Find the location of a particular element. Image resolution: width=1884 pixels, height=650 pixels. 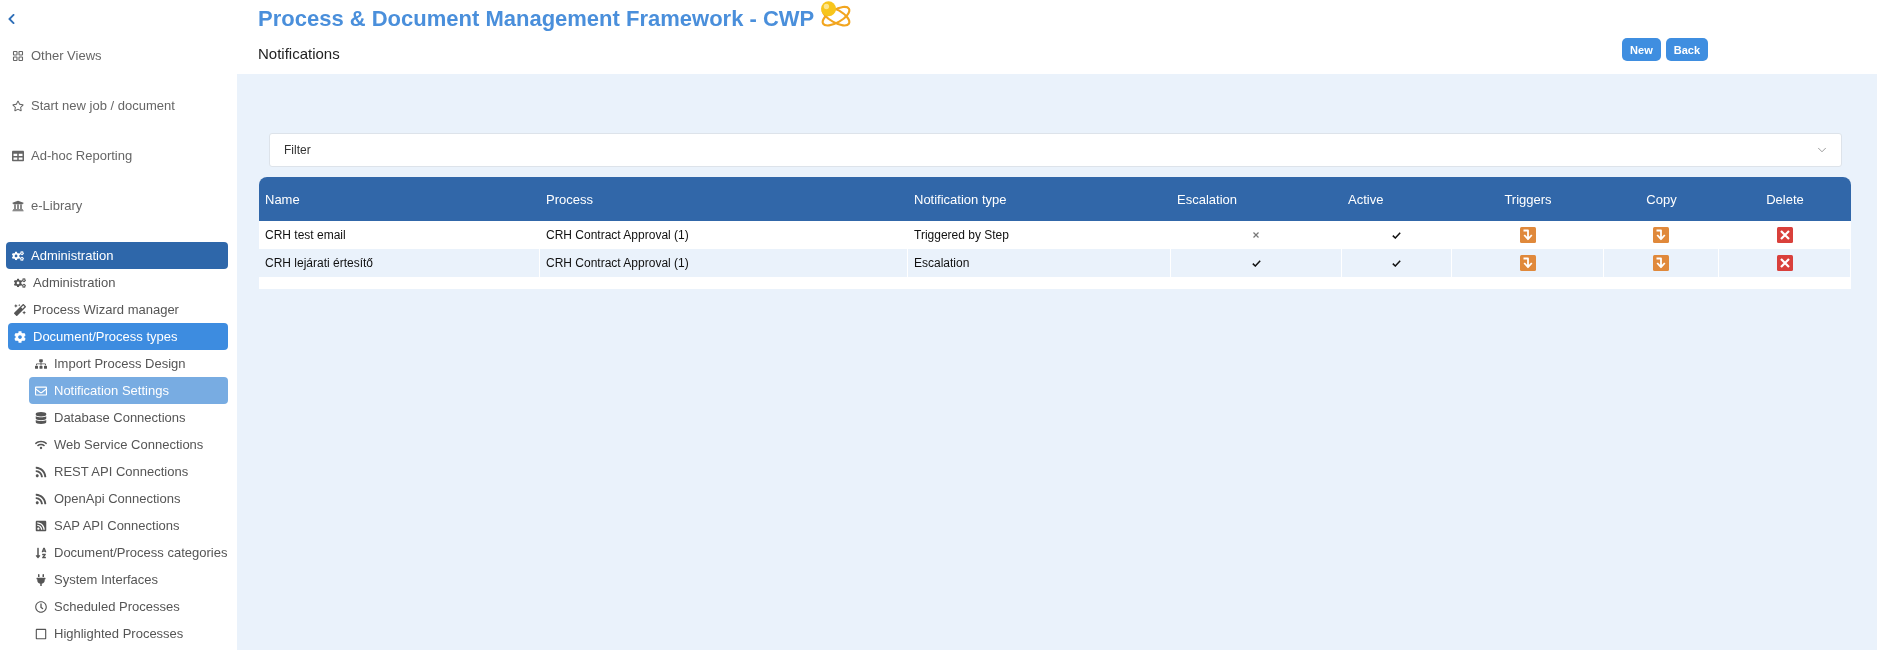

database-icon is located at coordinates (41, 417).